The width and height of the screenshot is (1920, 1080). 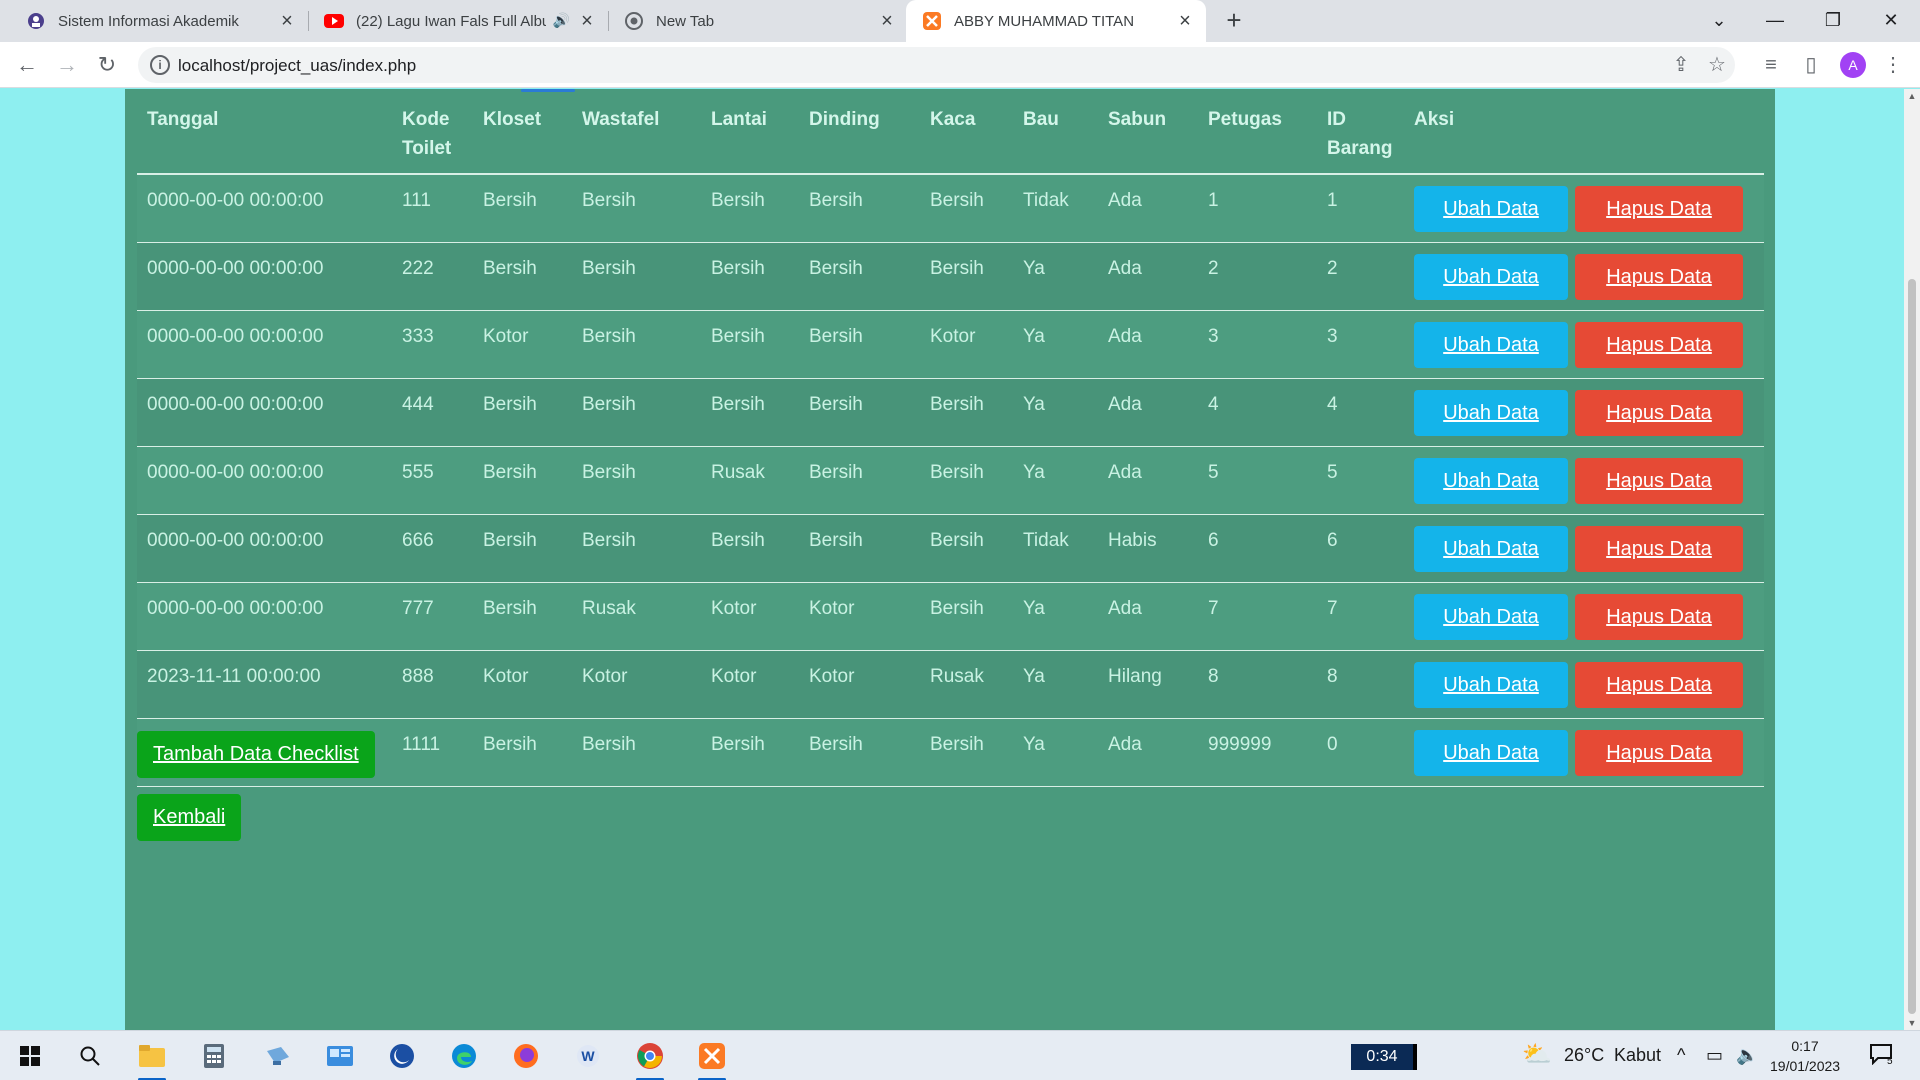 I want to click on back-button: Kembali, so click(x=189, y=817).